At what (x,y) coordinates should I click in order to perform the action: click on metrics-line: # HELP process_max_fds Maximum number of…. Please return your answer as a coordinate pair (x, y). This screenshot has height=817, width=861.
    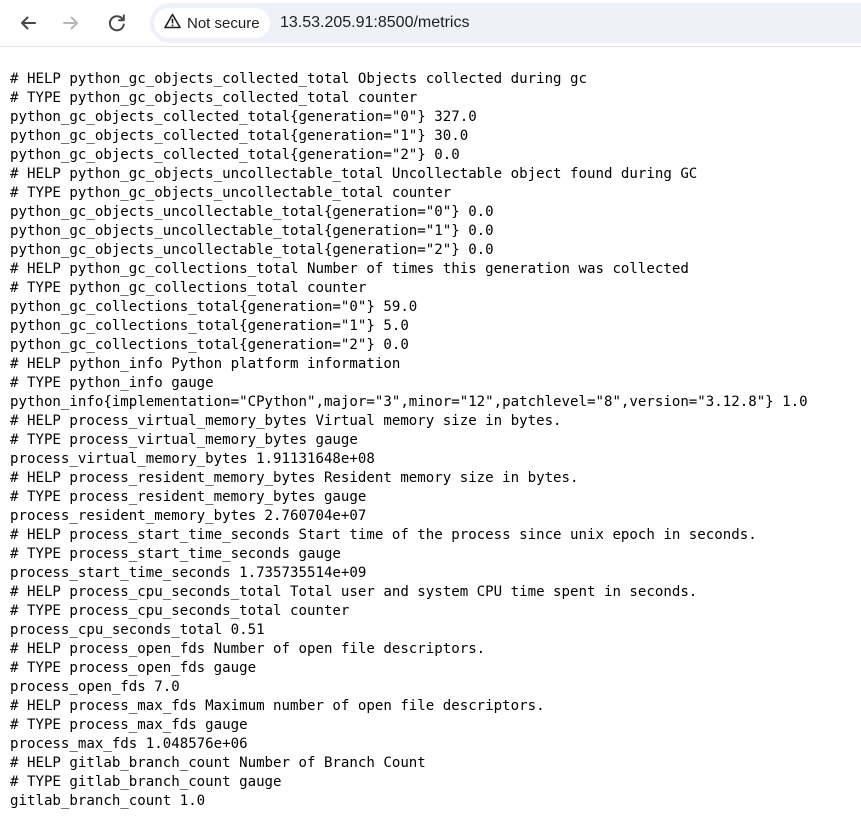
    Looking at the image, I should click on (277, 706).